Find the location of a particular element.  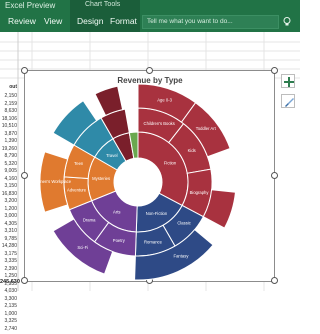

context-tab-group: Chart Tools is located at coordinates (105, 6).